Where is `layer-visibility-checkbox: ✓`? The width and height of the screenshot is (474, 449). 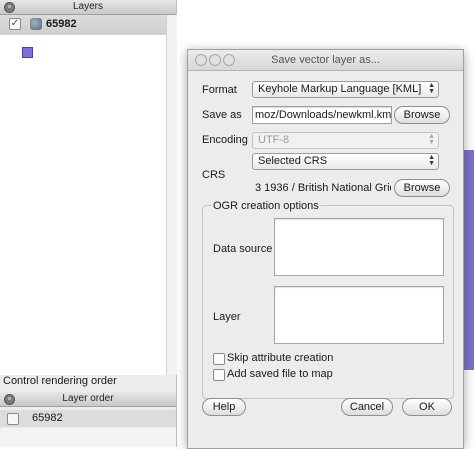
layer-visibility-checkbox: ✓ is located at coordinates (15, 24).